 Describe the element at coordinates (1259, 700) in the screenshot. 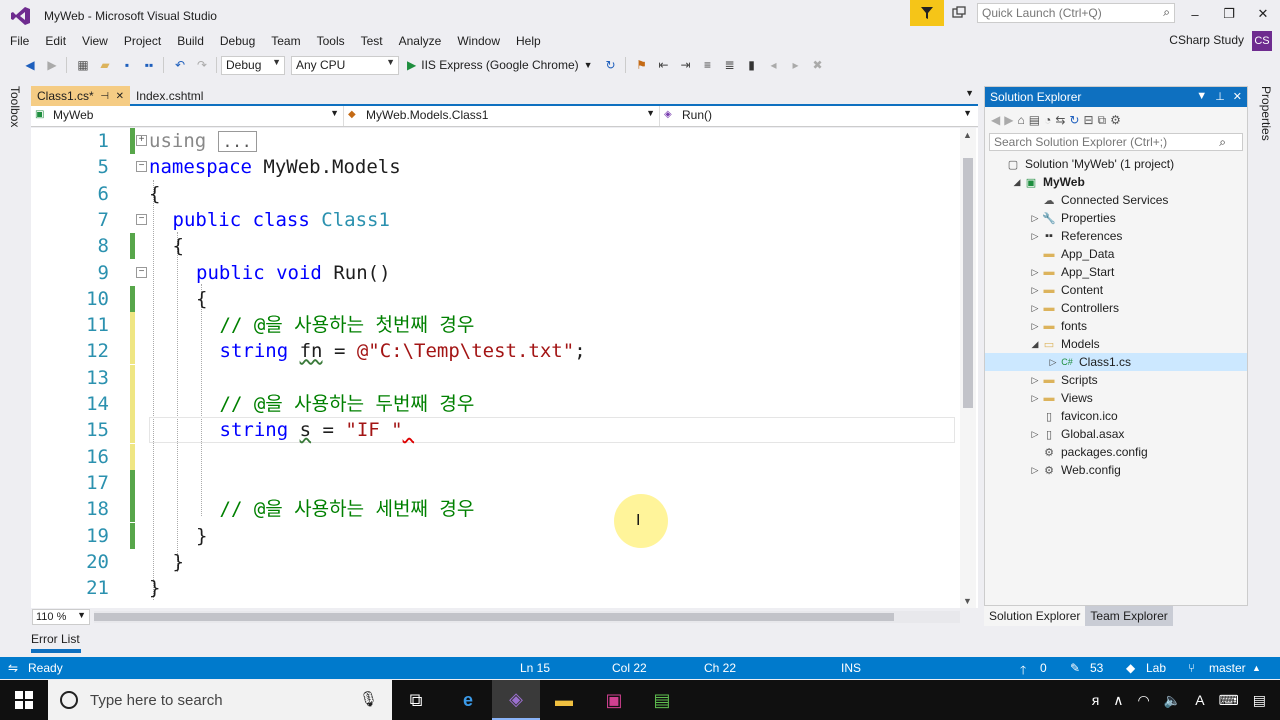

I see `notifications-icon: ▤` at that location.